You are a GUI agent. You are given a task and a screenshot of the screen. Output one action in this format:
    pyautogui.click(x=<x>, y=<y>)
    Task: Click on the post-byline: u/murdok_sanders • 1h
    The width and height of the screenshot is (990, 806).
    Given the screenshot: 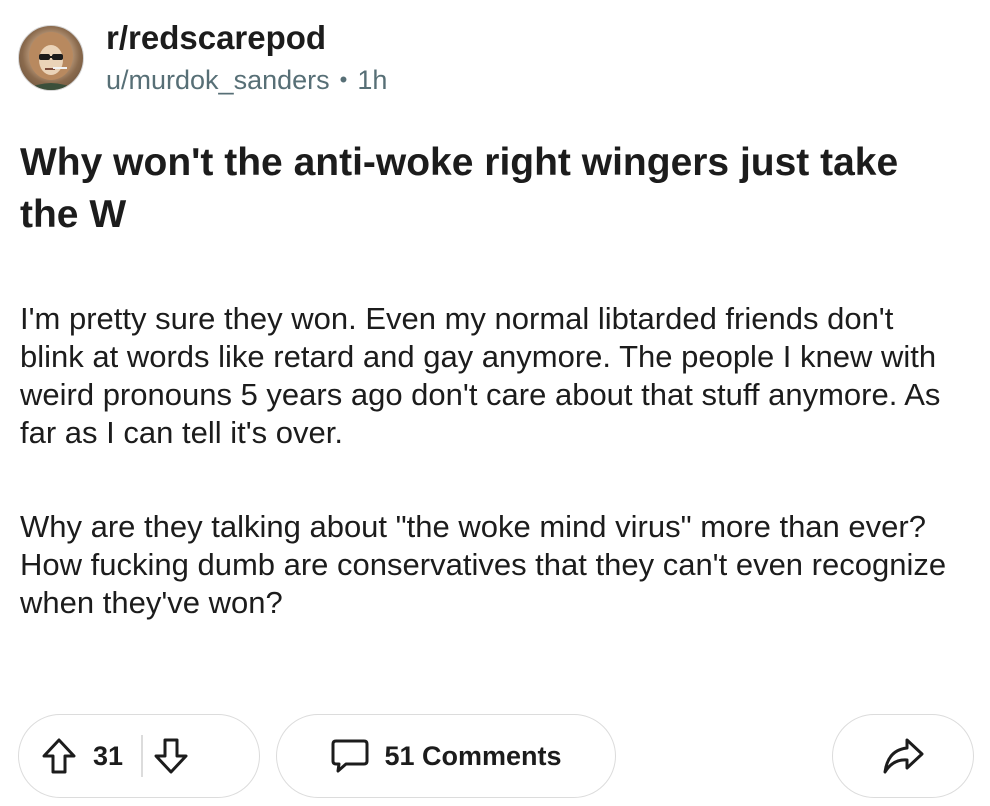 What is the action you would take?
    pyautogui.click(x=246, y=80)
    